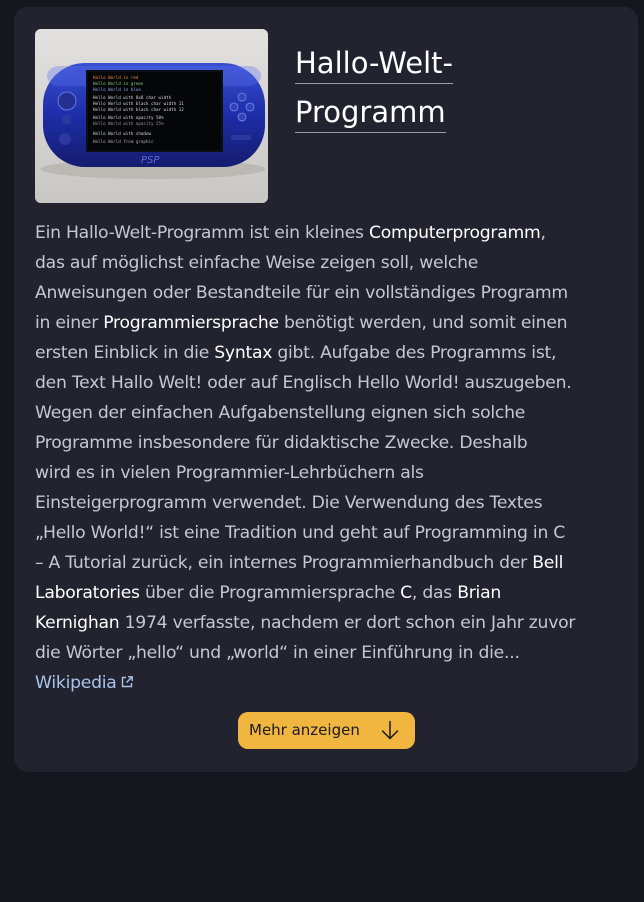  Describe the element at coordinates (132, 97) in the screenshot. I see `screen-line: Hello World with 8x8 char width` at that location.